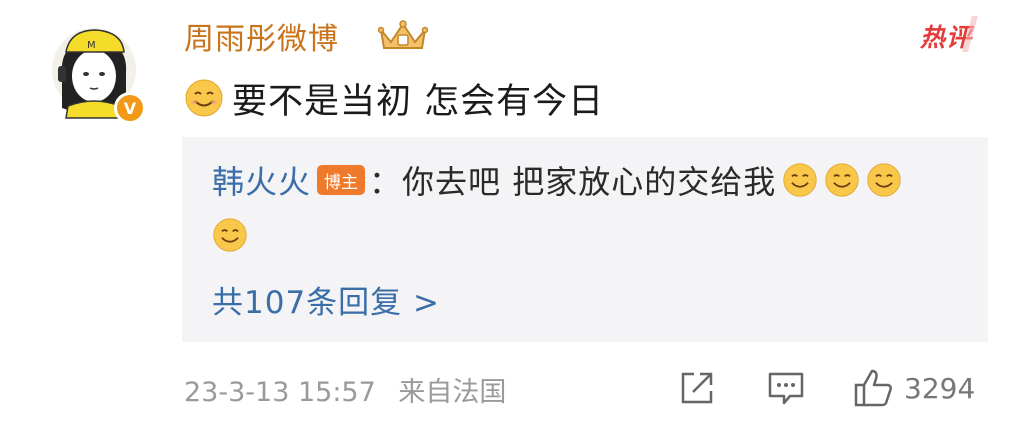  I want to click on verified-label: V, so click(130, 108).